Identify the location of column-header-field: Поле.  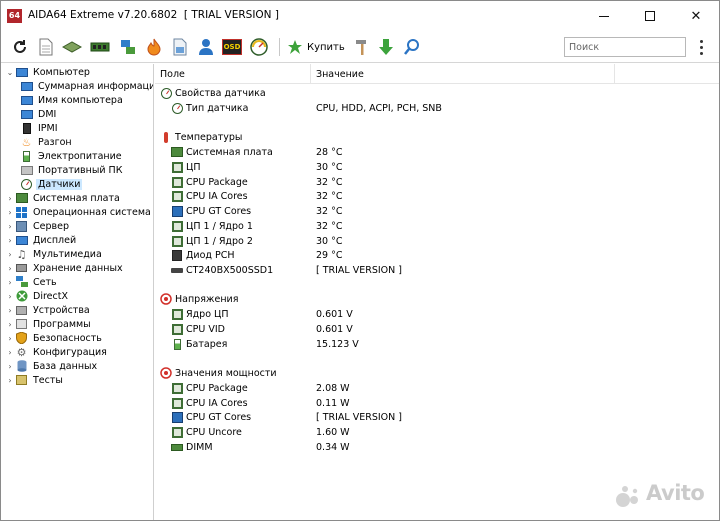
(233, 74).